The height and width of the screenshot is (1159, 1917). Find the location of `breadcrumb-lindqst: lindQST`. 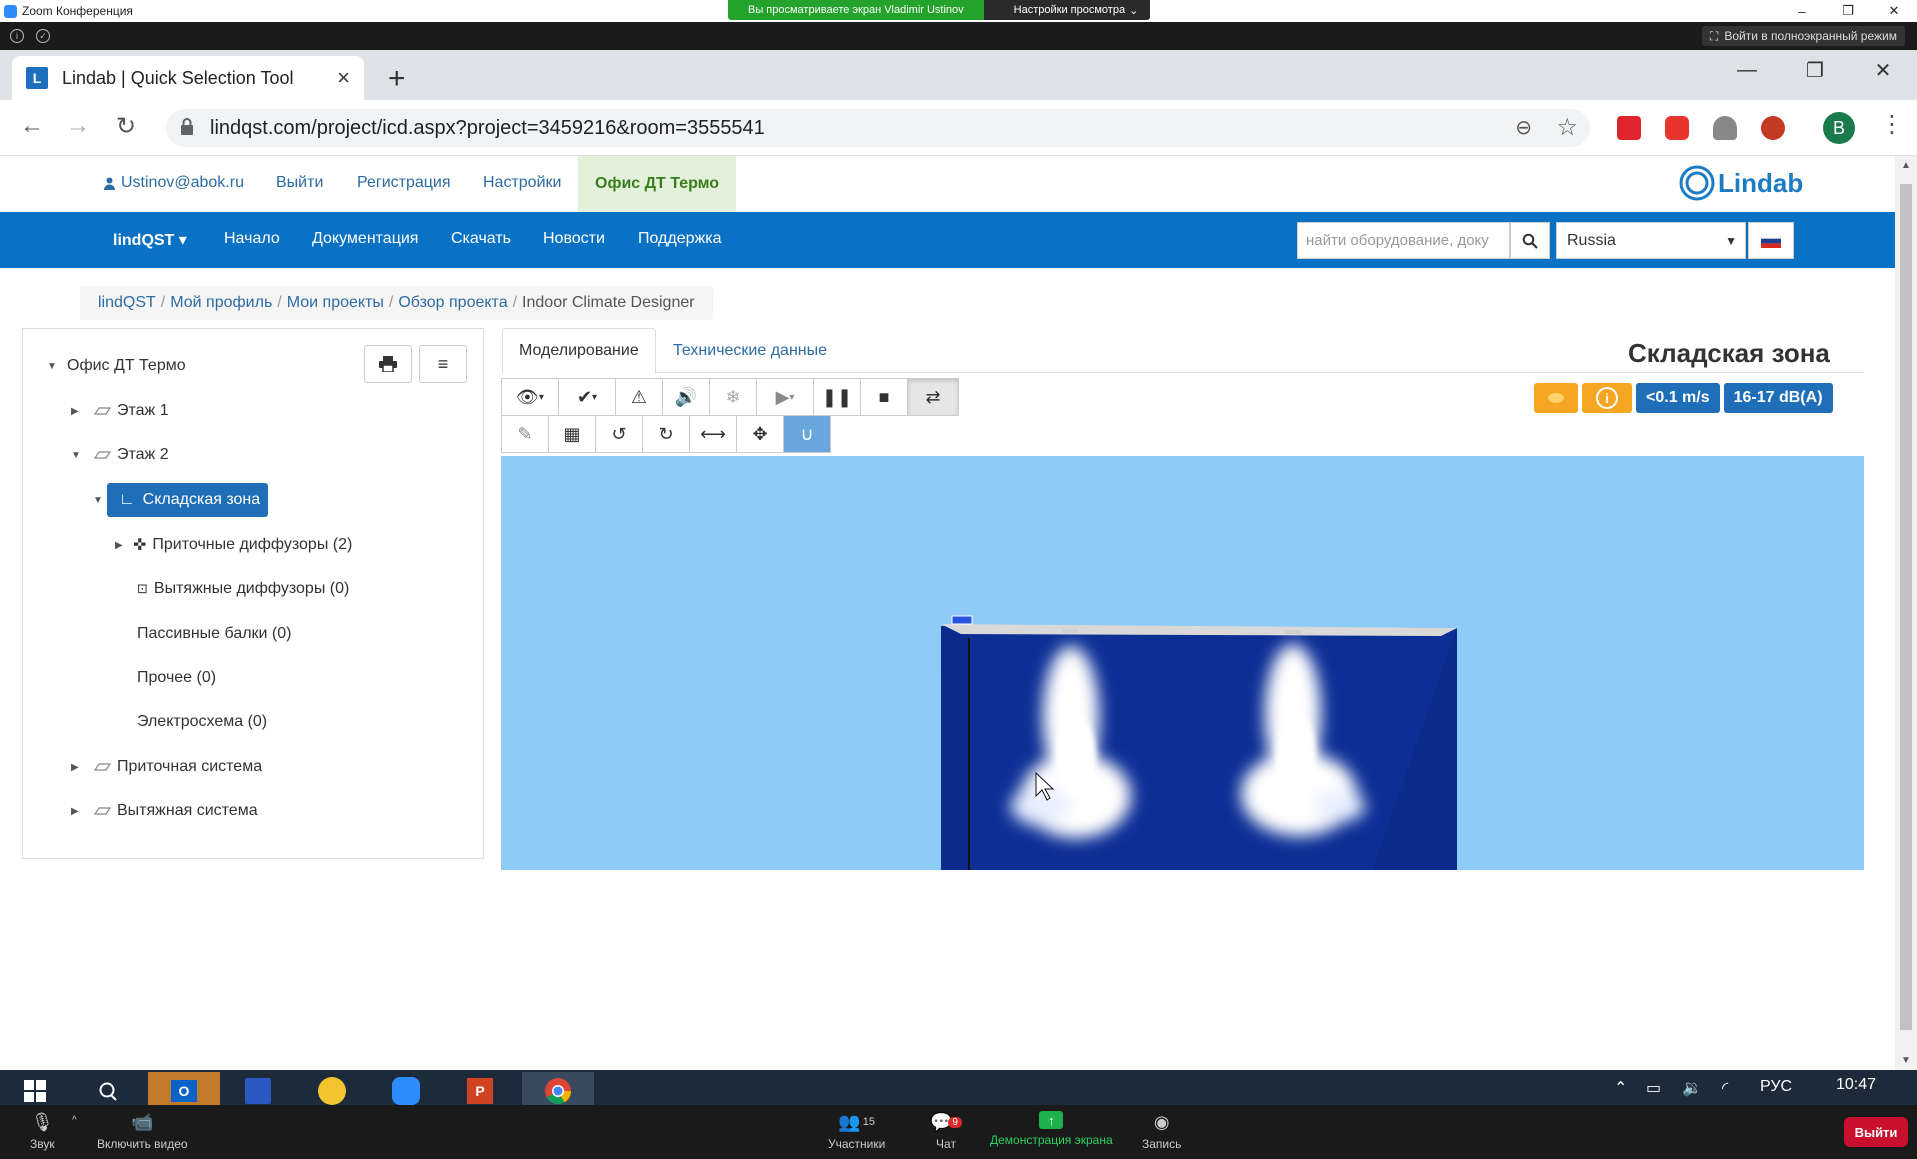

breadcrumb-lindqst: lindQST is located at coordinates (127, 303).